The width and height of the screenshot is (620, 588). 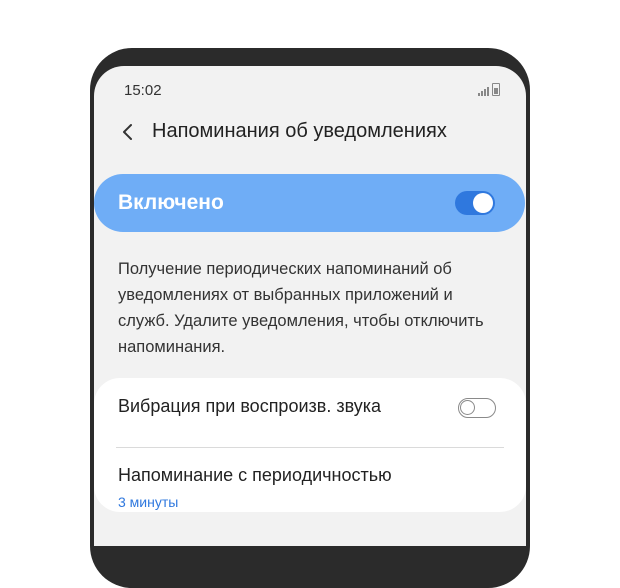 I want to click on chevron-left-icon, so click(x=127, y=132).